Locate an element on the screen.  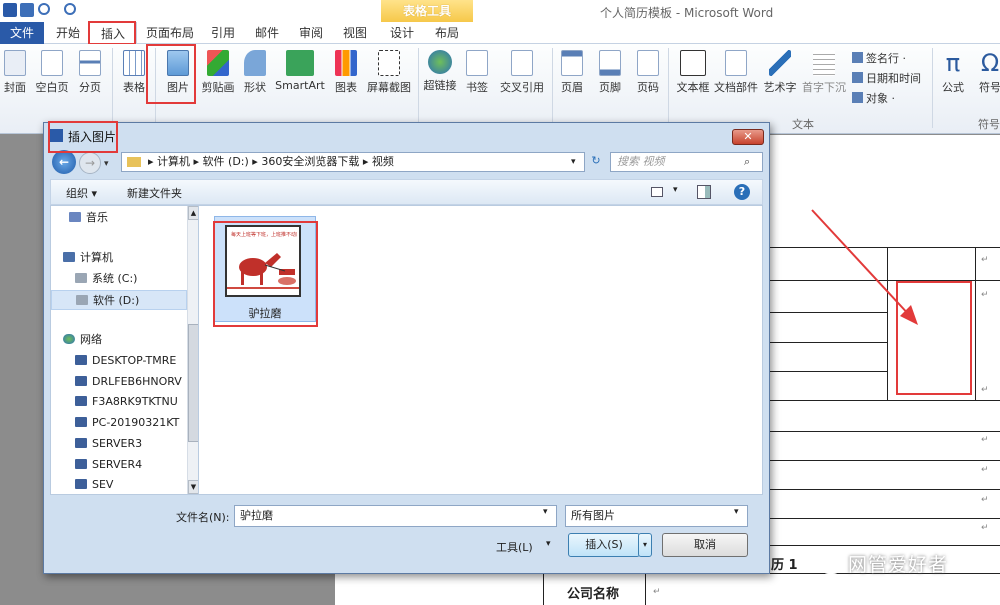
view-dropdown-icon: ▾ is located at coordinates (675, 190).